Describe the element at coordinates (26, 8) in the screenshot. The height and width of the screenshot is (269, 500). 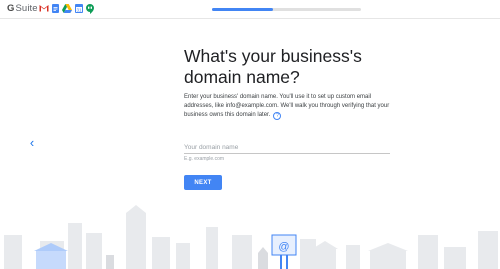
I see `brand-suite: Suite` at that location.